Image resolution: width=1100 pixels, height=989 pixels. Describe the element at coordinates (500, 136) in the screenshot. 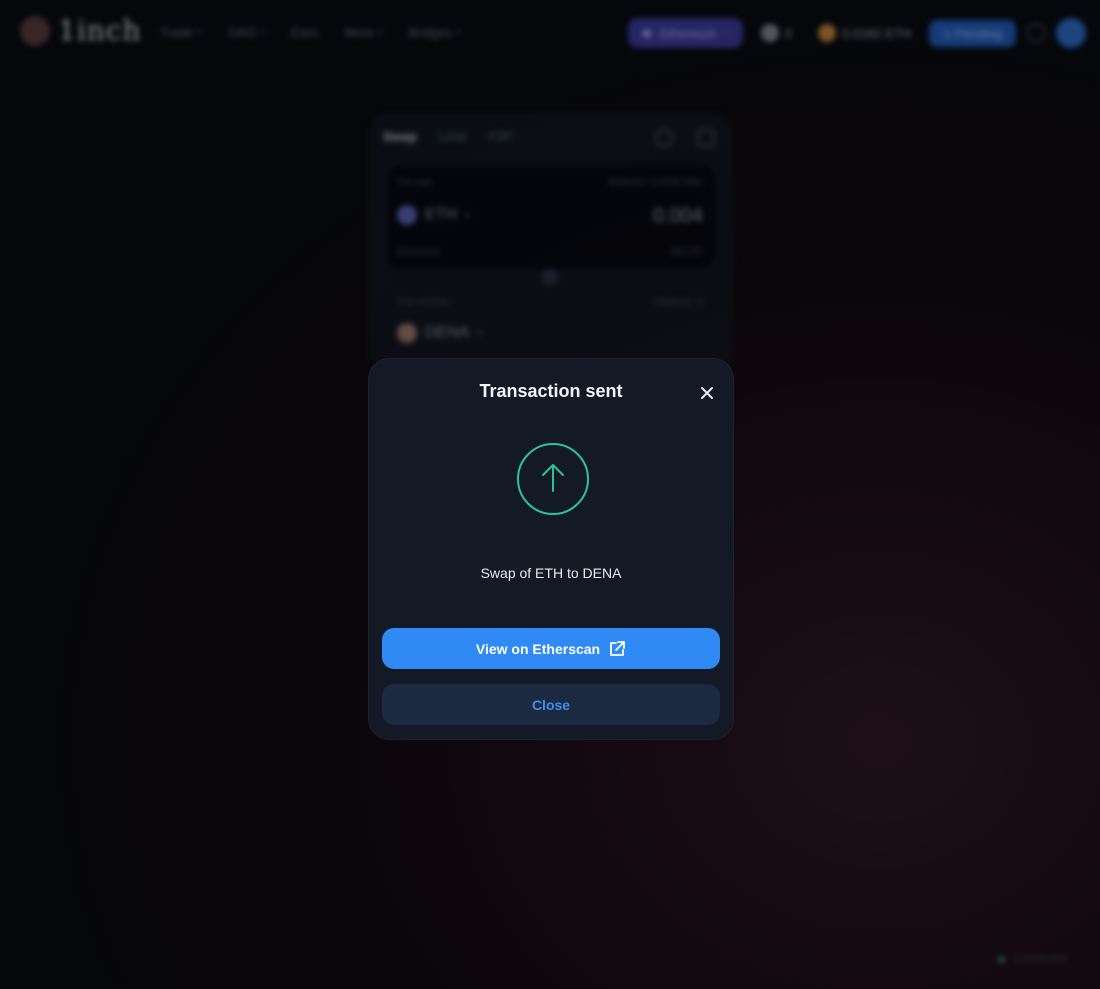

I see `tab-p2p: P2P` at that location.